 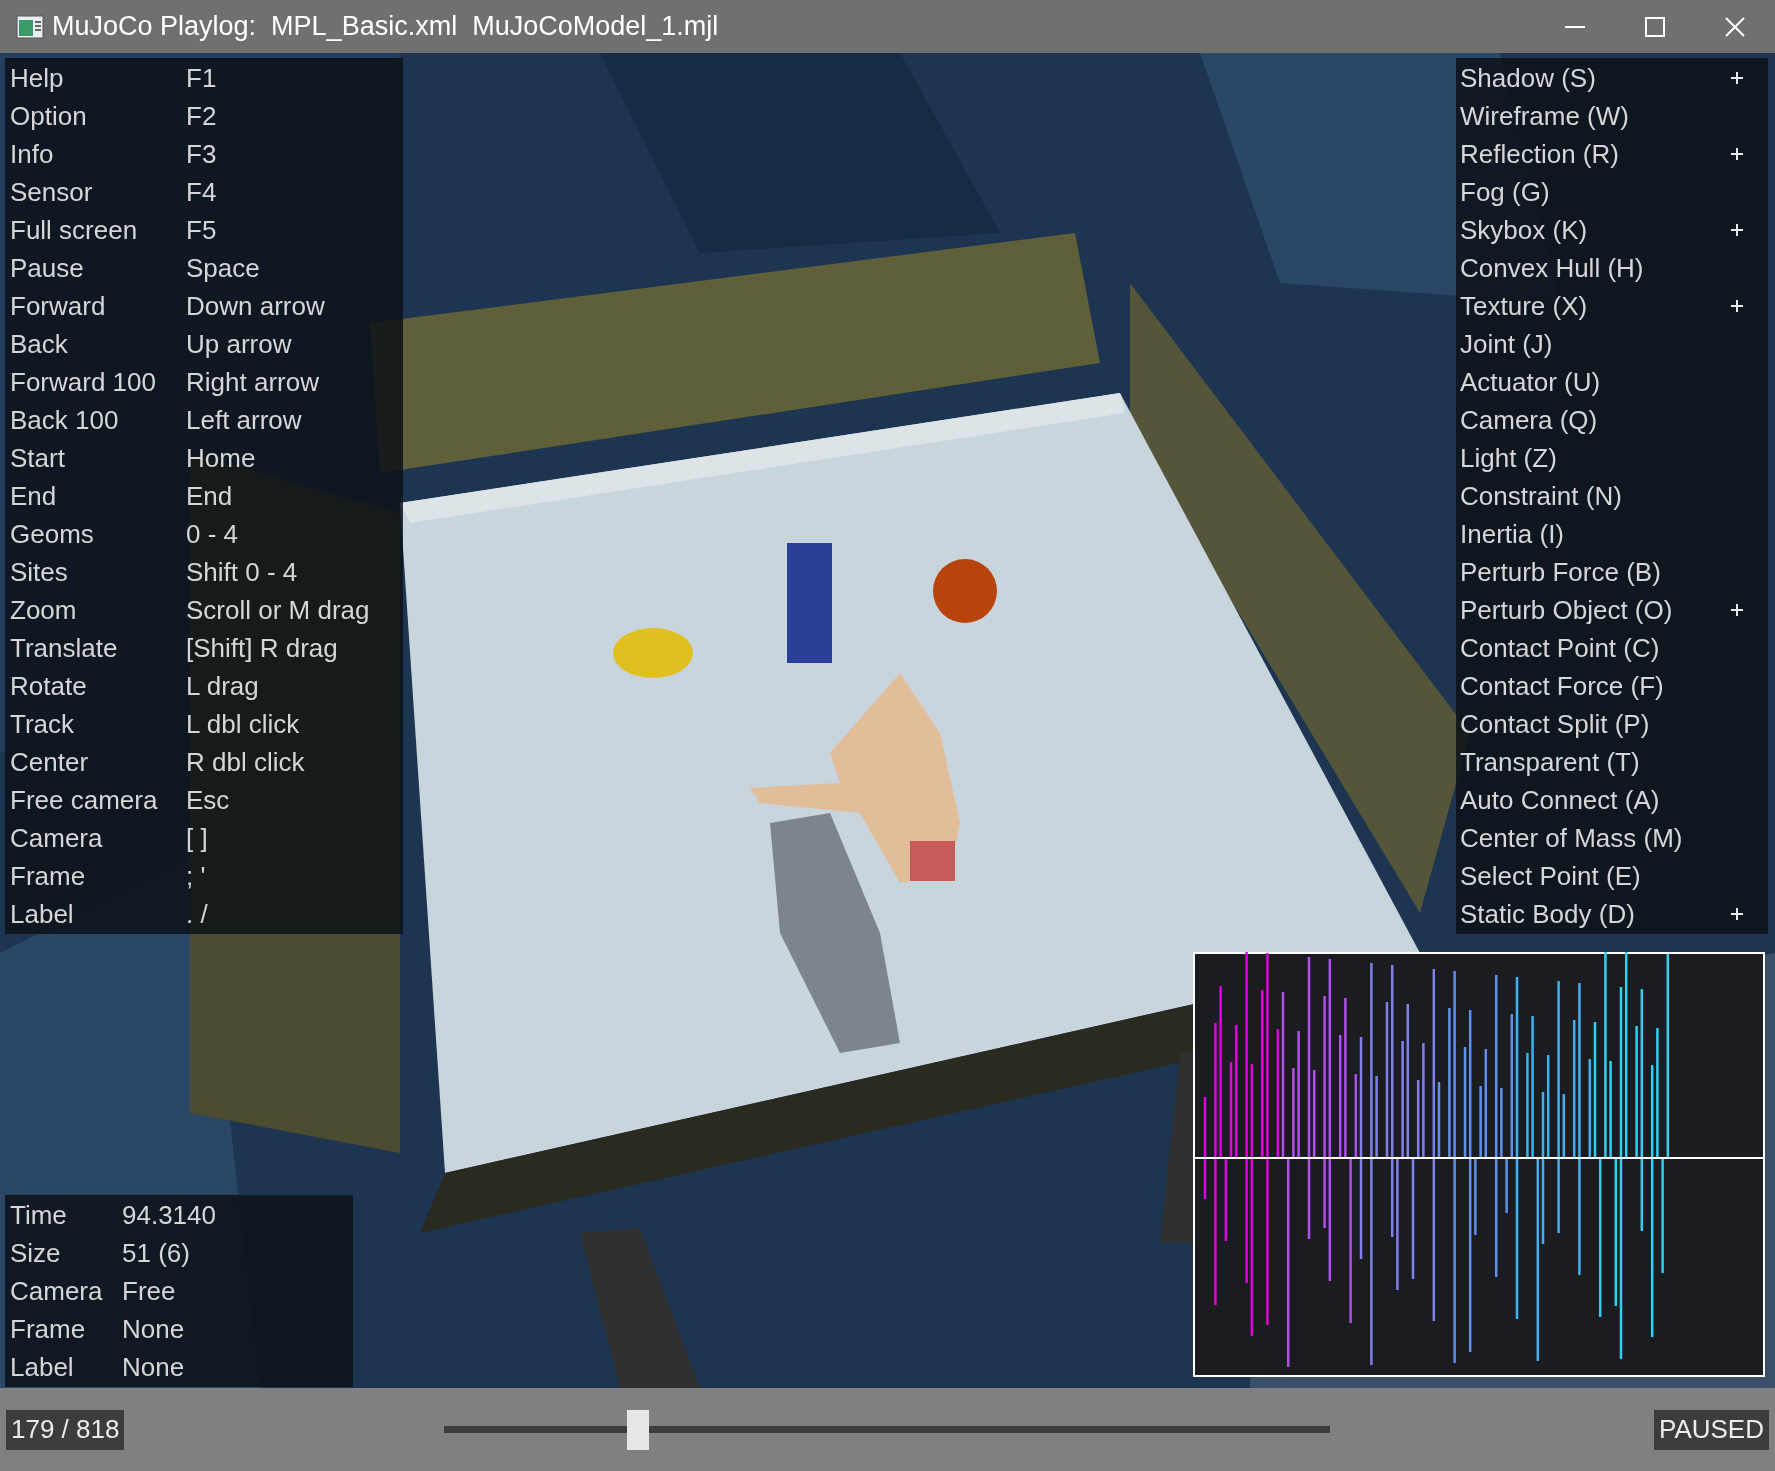 What do you see at coordinates (222, 686) in the screenshot?
I see `shortcut-key: L drag` at bounding box center [222, 686].